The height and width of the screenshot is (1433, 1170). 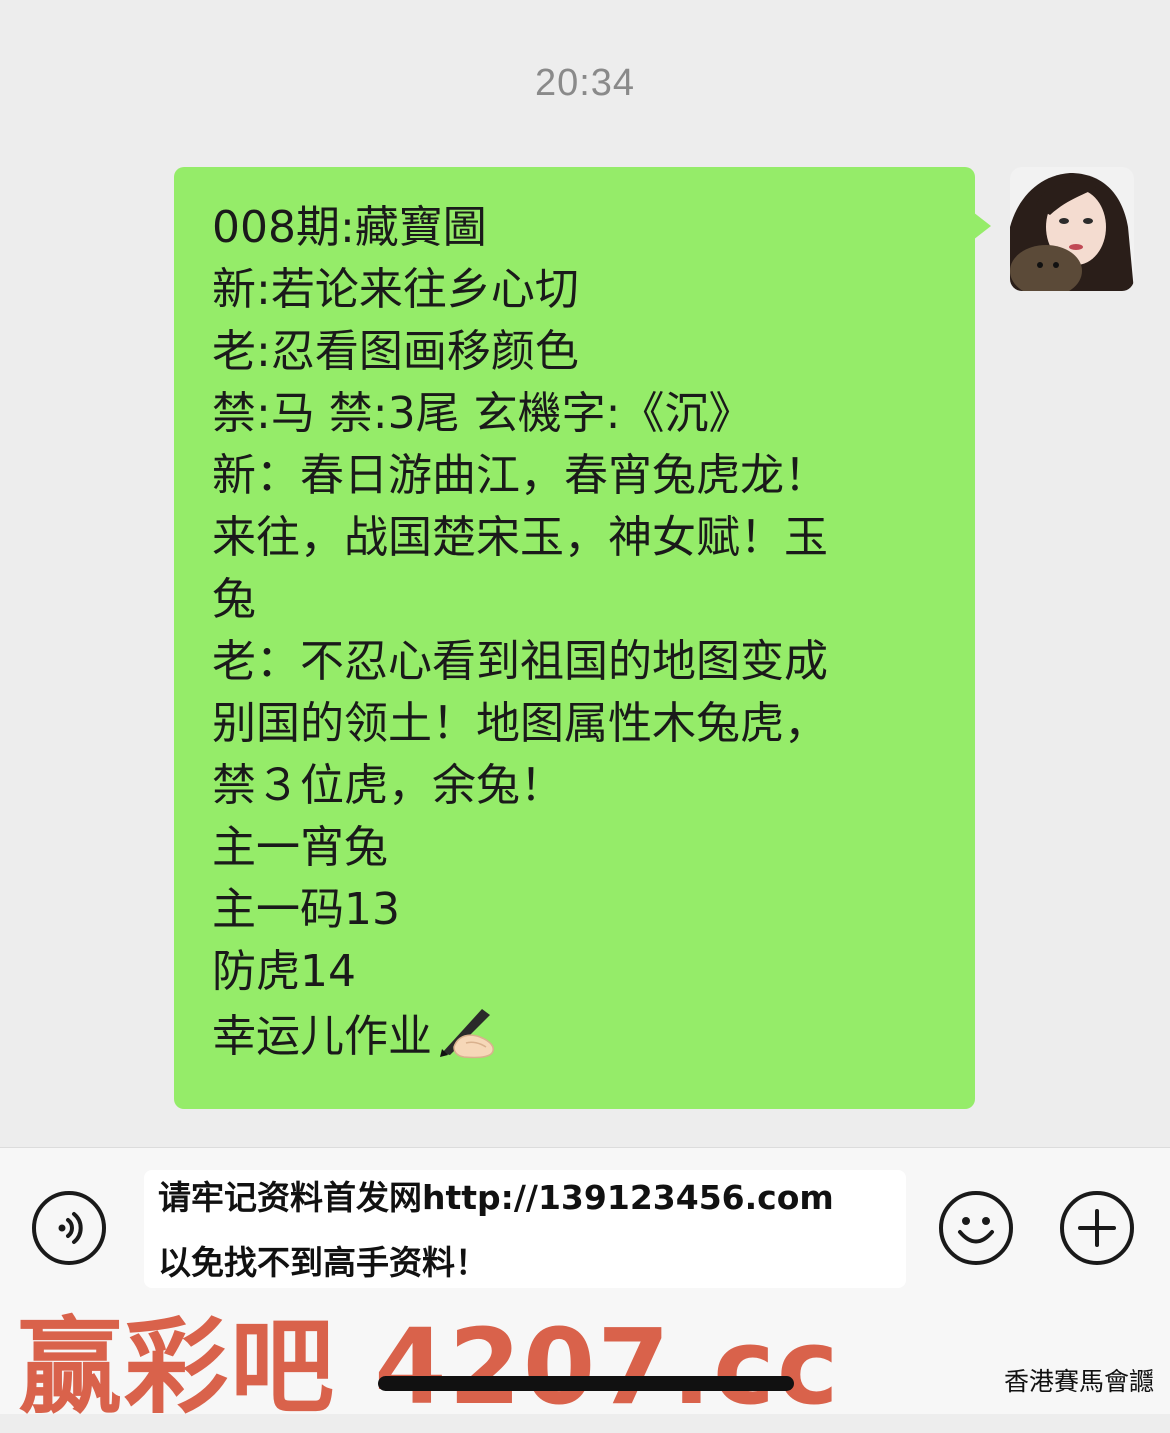 What do you see at coordinates (520, 723) in the screenshot?
I see `message-line: 别国的领土！地图属性木兔虎，` at bounding box center [520, 723].